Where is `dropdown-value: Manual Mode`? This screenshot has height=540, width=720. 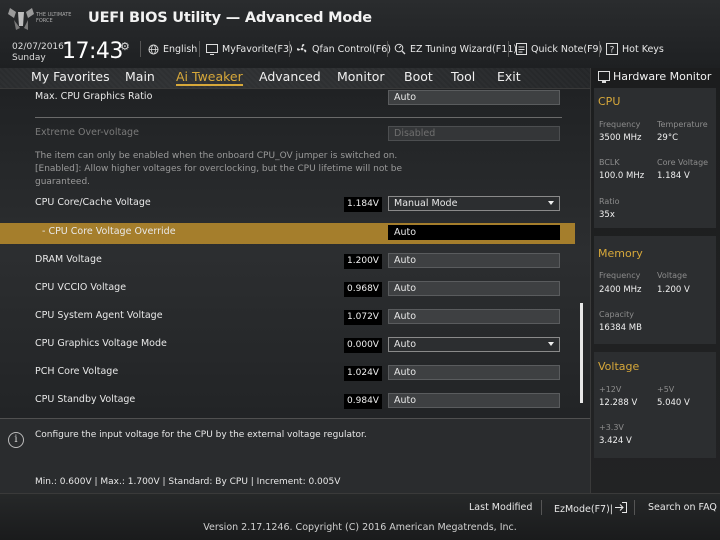 dropdown-value: Manual Mode is located at coordinates (426, 203).